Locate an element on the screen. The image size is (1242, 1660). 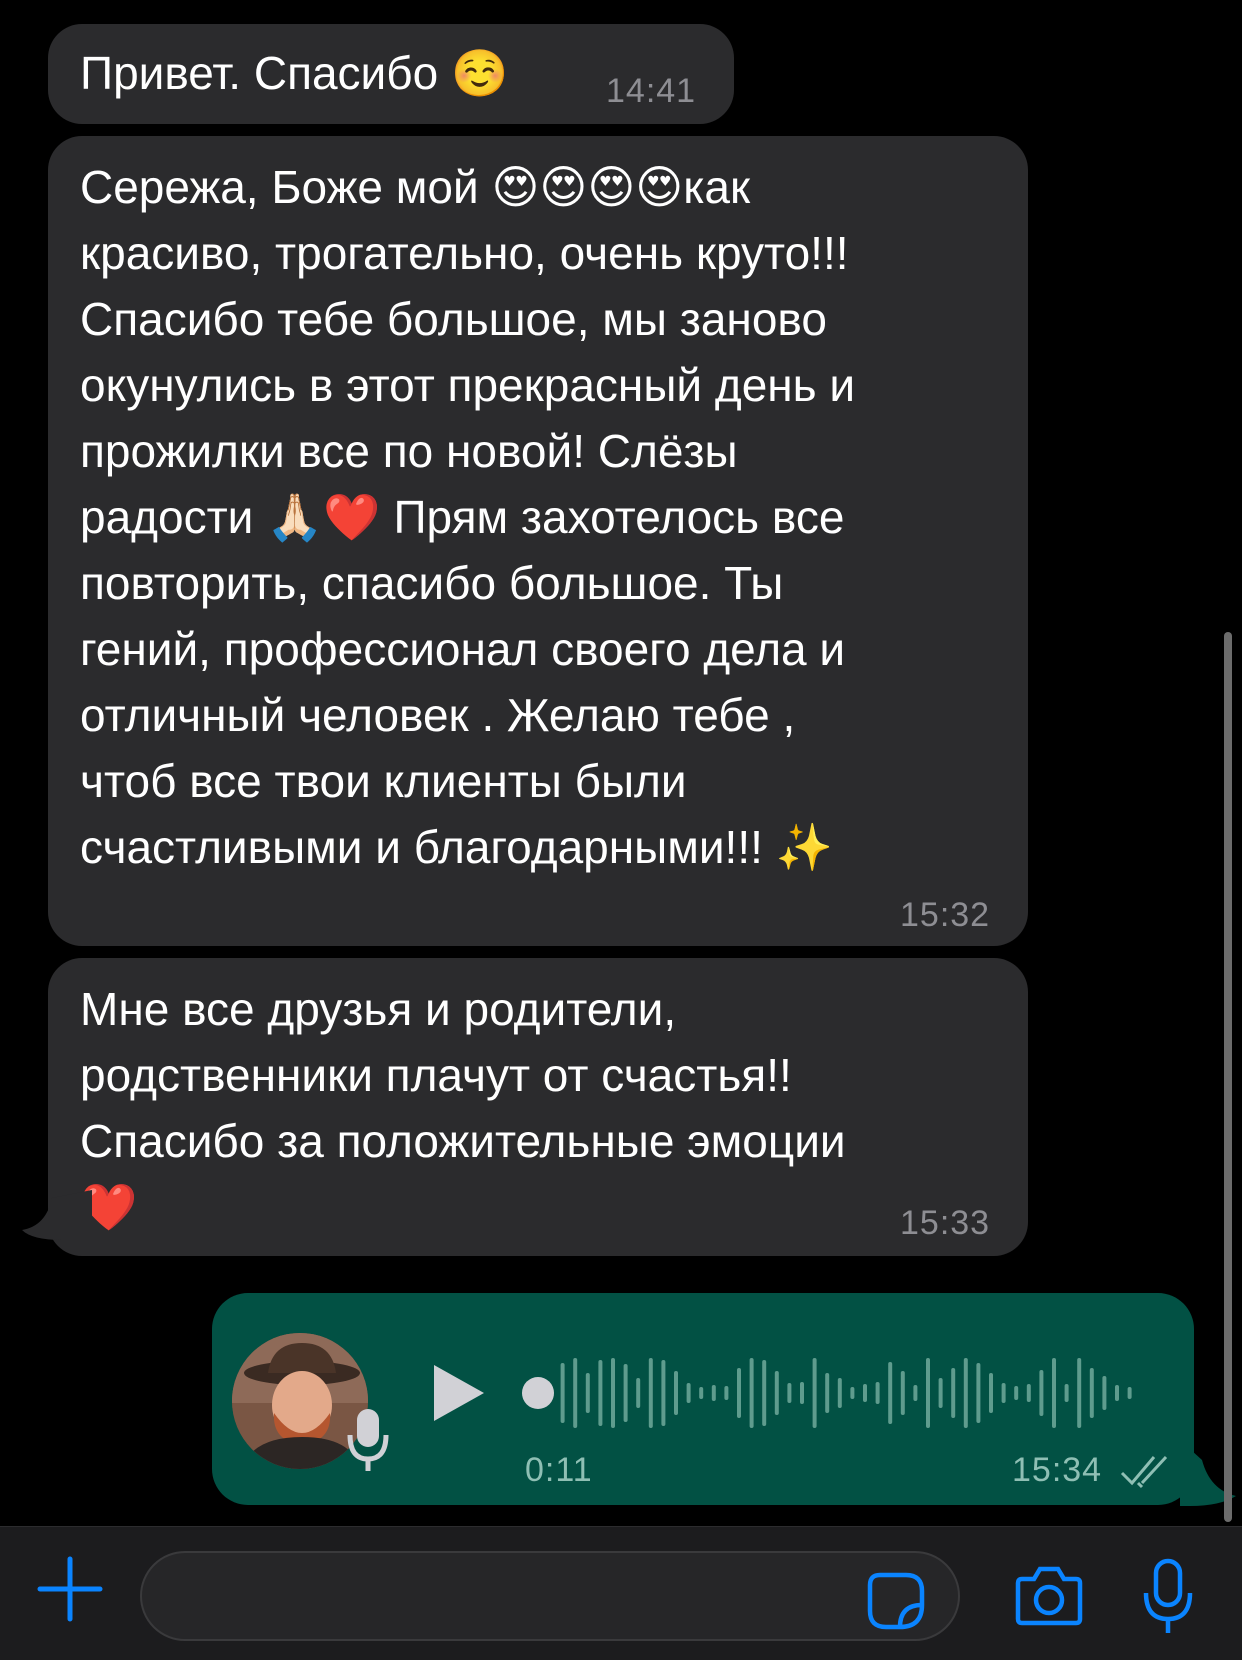
message-time: 15:33 is located at coordinates (945, 1223).